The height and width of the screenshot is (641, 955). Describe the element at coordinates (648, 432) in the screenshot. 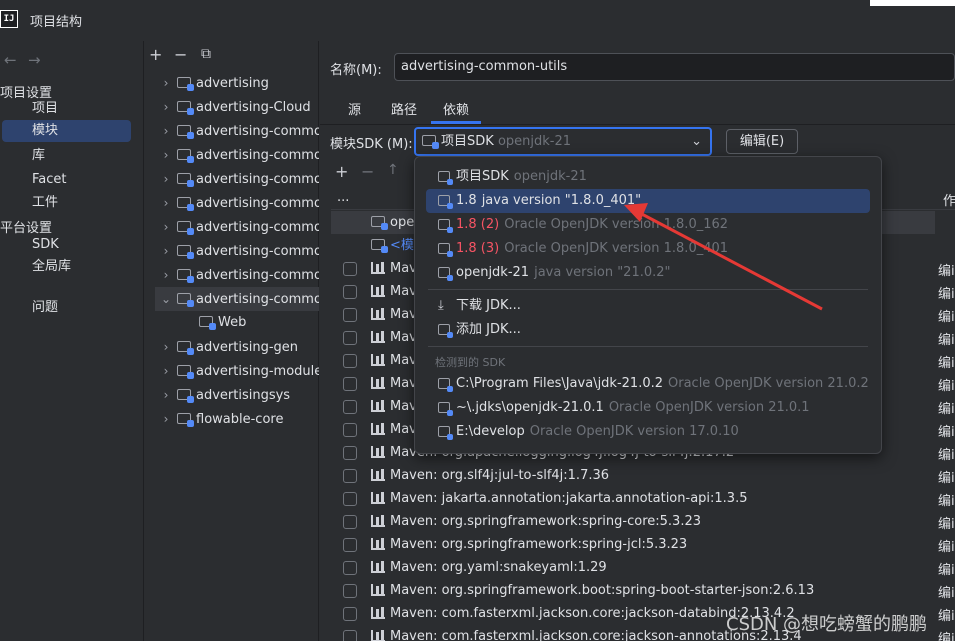

I see `detected-sdk-option: E:\develop Oracle OpenJDK version 17.0.10` at that location.